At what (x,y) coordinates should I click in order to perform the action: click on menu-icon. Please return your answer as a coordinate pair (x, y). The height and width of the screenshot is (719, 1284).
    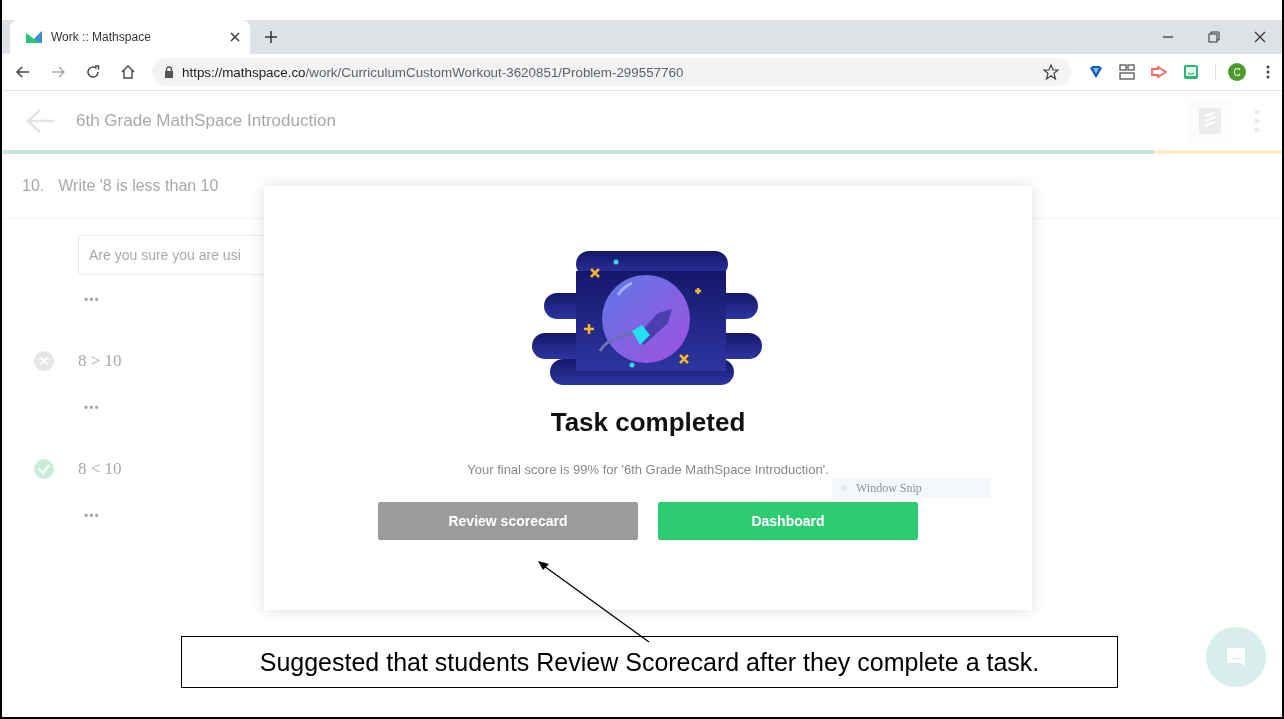
    Looking at the image, I should click on (1268, 72).